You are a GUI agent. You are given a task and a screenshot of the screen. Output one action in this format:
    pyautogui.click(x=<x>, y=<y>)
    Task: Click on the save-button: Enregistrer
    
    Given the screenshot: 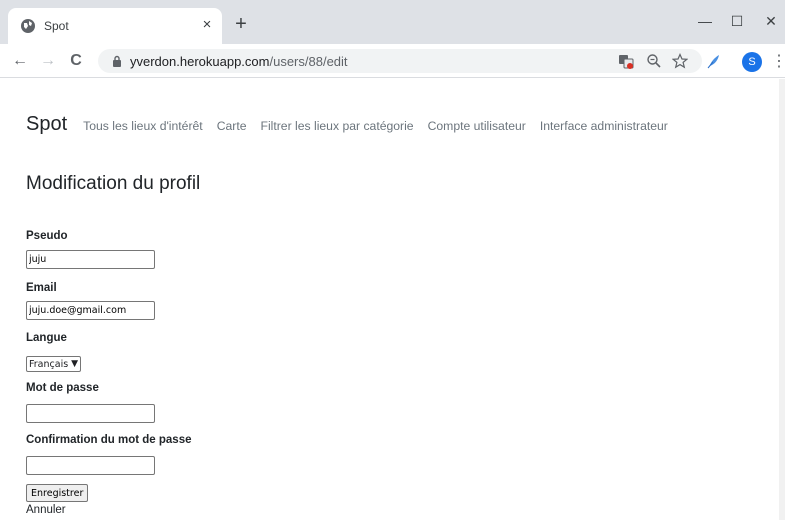 What is the action you would take?
    pyautogui.click(x=57, y=493)
    